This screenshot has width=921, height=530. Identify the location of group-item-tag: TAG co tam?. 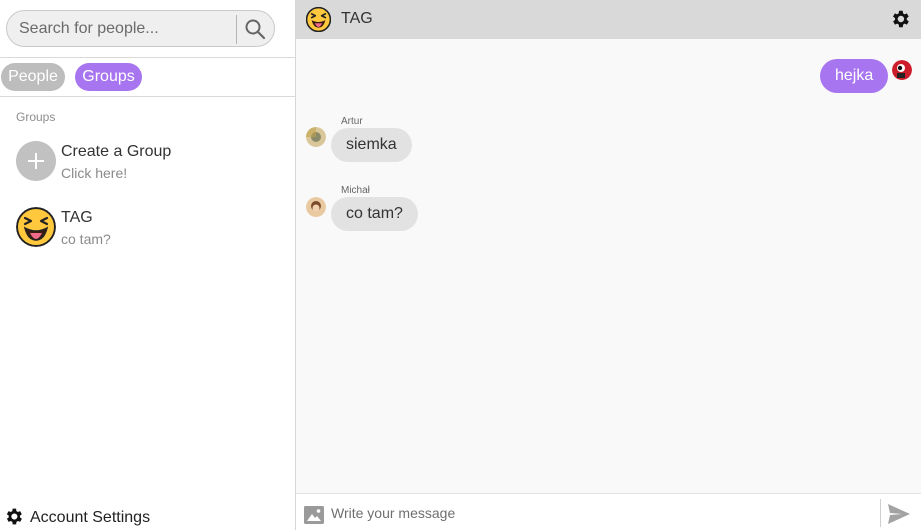
(147, 235).